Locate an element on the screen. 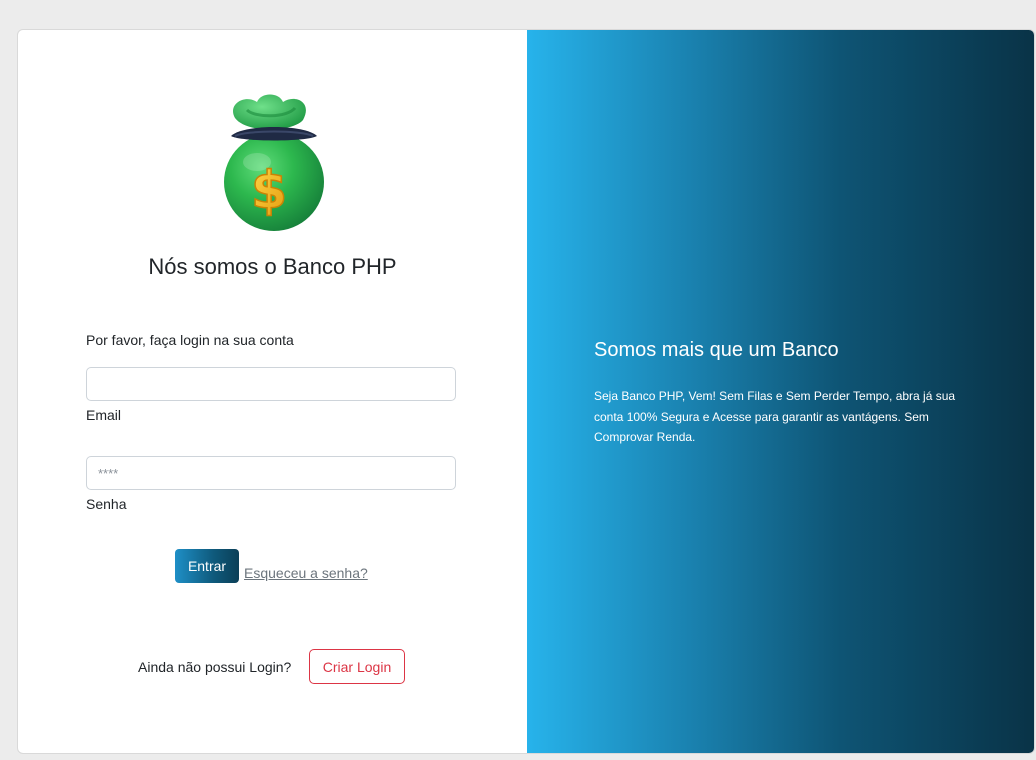  money-bag-icon: $ is located at coordinates (274, 162).